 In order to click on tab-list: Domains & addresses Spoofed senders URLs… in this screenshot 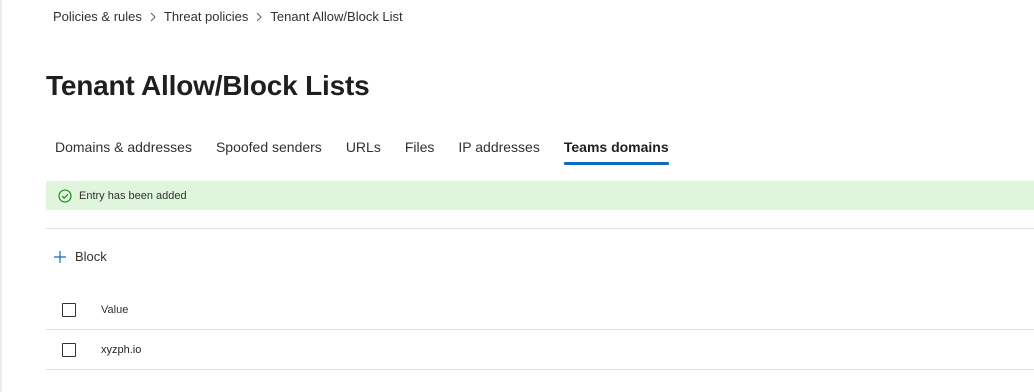, I will do `click(374, 152)`.